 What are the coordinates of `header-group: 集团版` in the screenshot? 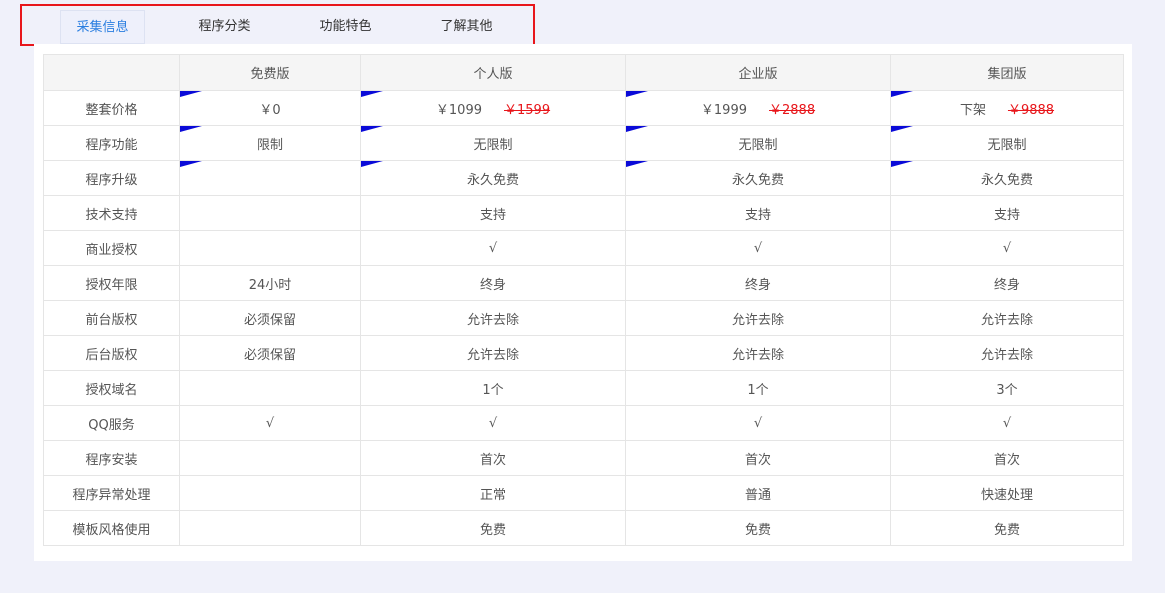 It's located at (1007, 72).